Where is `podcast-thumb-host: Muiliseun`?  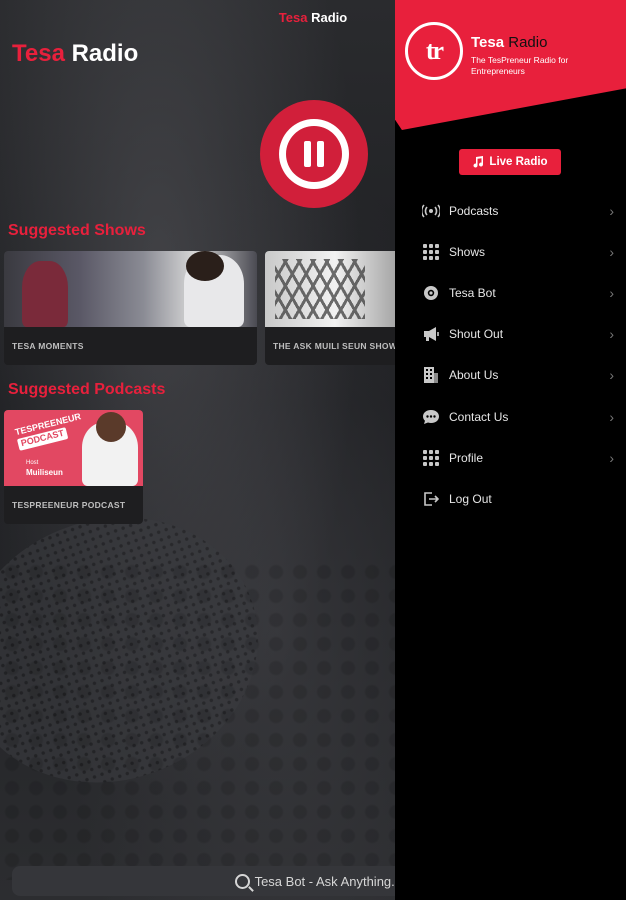
podcast-thumb-host: Muiliseun is located at coordinates (44, 472).